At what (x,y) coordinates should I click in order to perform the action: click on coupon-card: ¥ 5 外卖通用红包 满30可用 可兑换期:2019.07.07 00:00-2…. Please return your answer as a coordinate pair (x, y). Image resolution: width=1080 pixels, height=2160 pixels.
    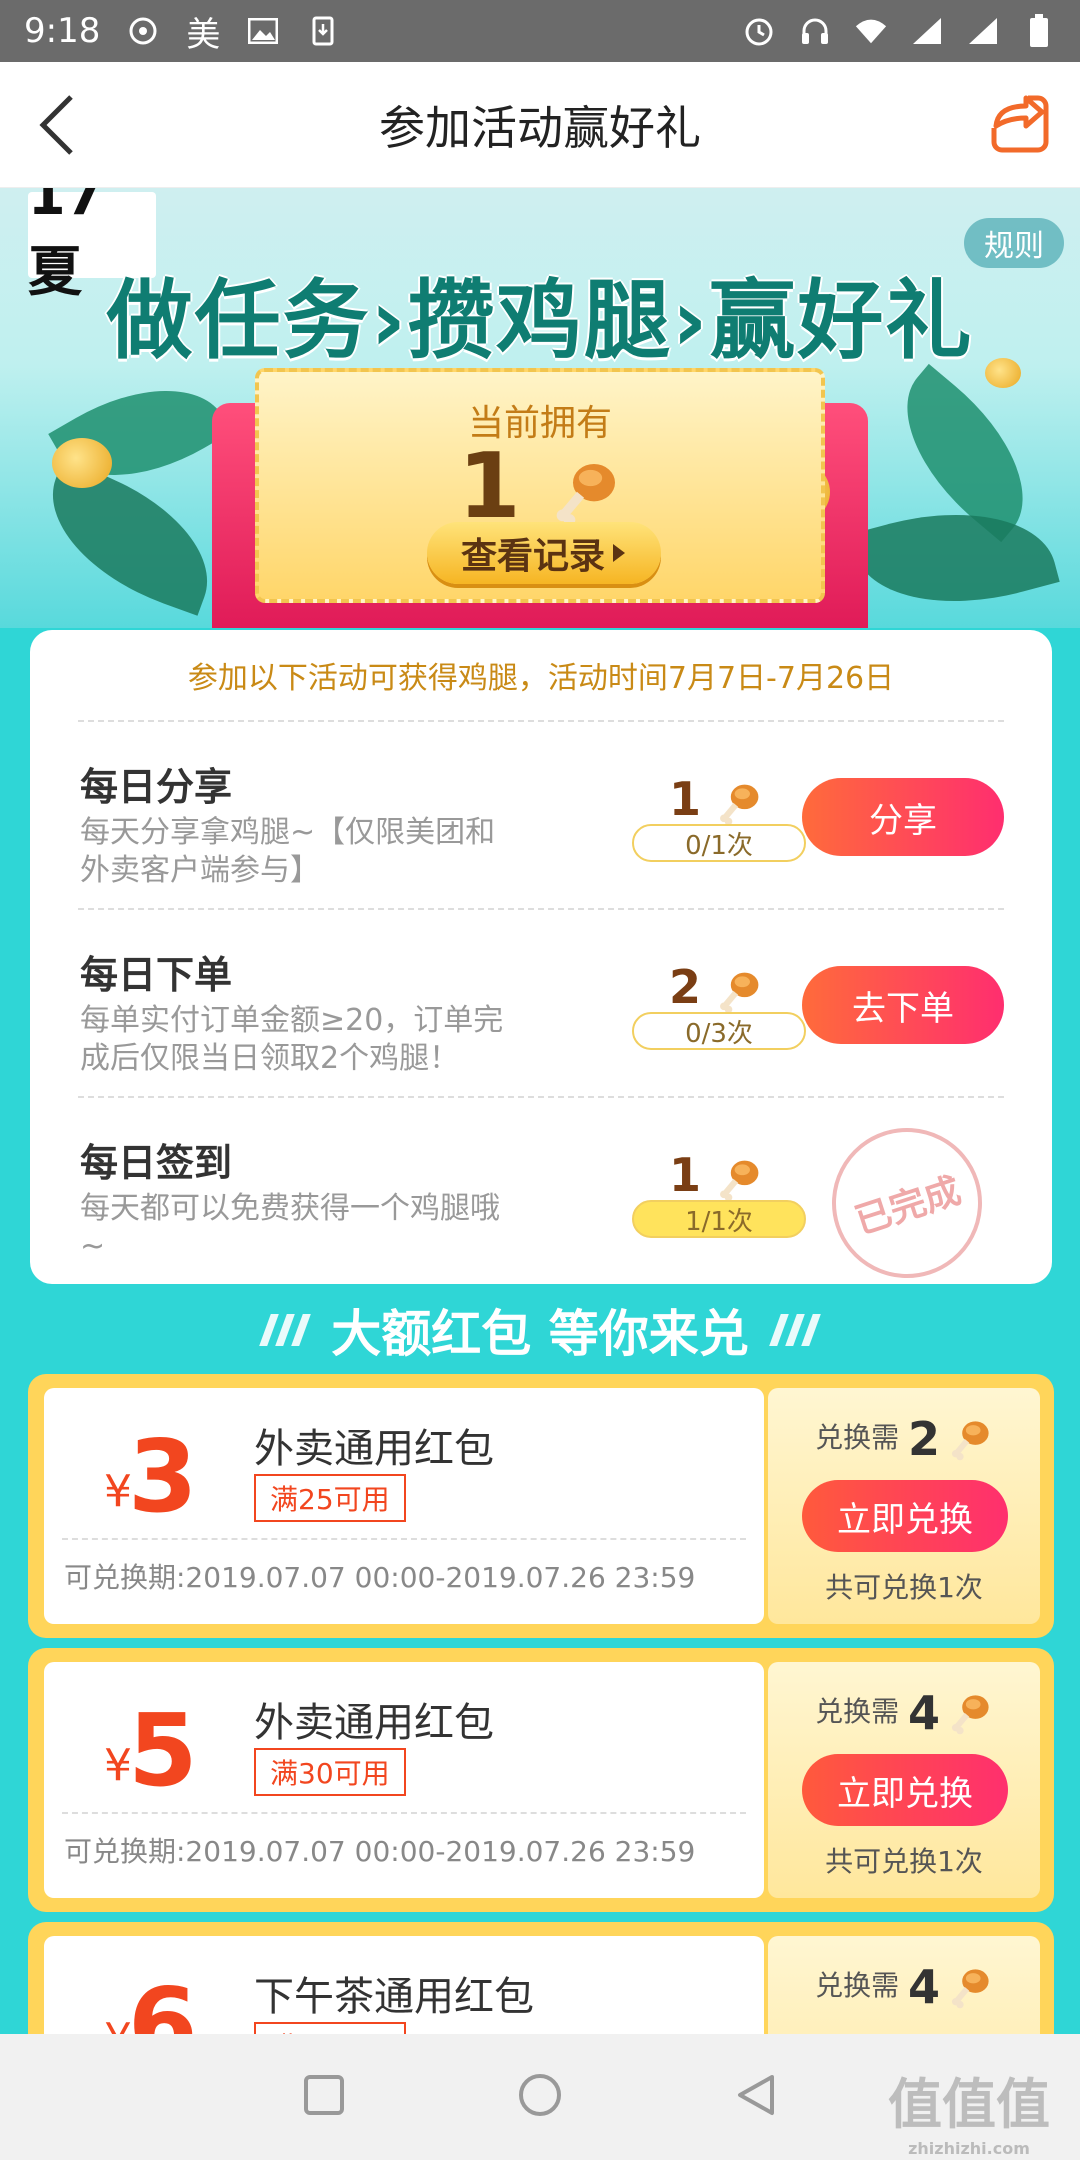
    Looking at the image, I should click on (541, 1780).